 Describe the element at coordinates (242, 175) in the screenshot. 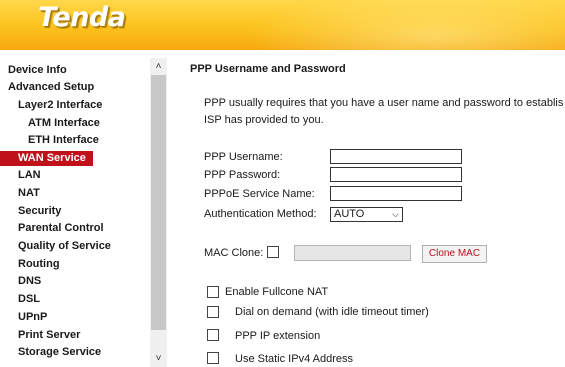

I see `ppp-password-label: PPP Password:` at that location.